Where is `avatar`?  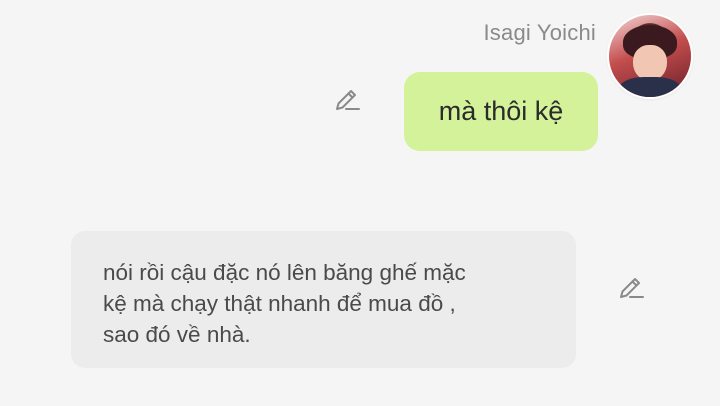
avatar is located at coordinates (650, 56).